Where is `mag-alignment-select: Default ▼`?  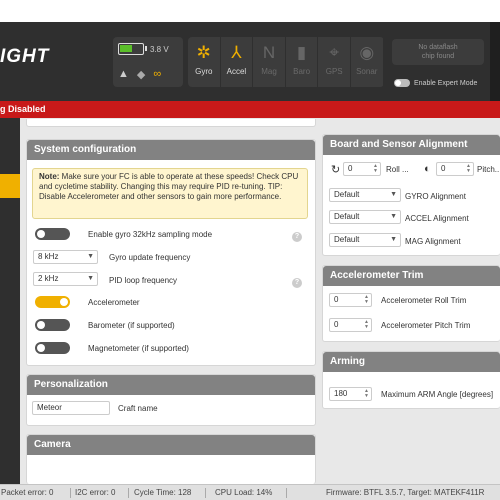 mag-alignment-select: Default ▼ is located at coordinates (365, 240).